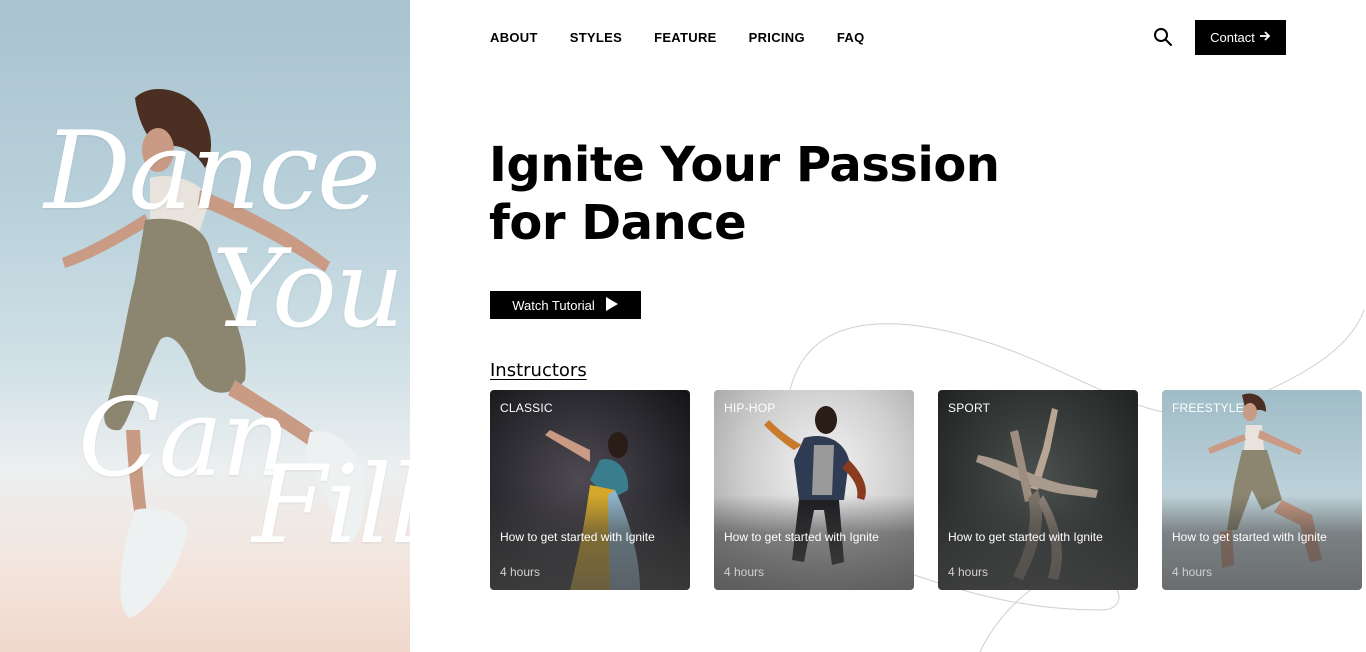 The height and width of the screenshot is (652, 1366). I want to click on main-nav: ABOUT STYLES FEATURE PRICING FAQ, so click(677, 37).